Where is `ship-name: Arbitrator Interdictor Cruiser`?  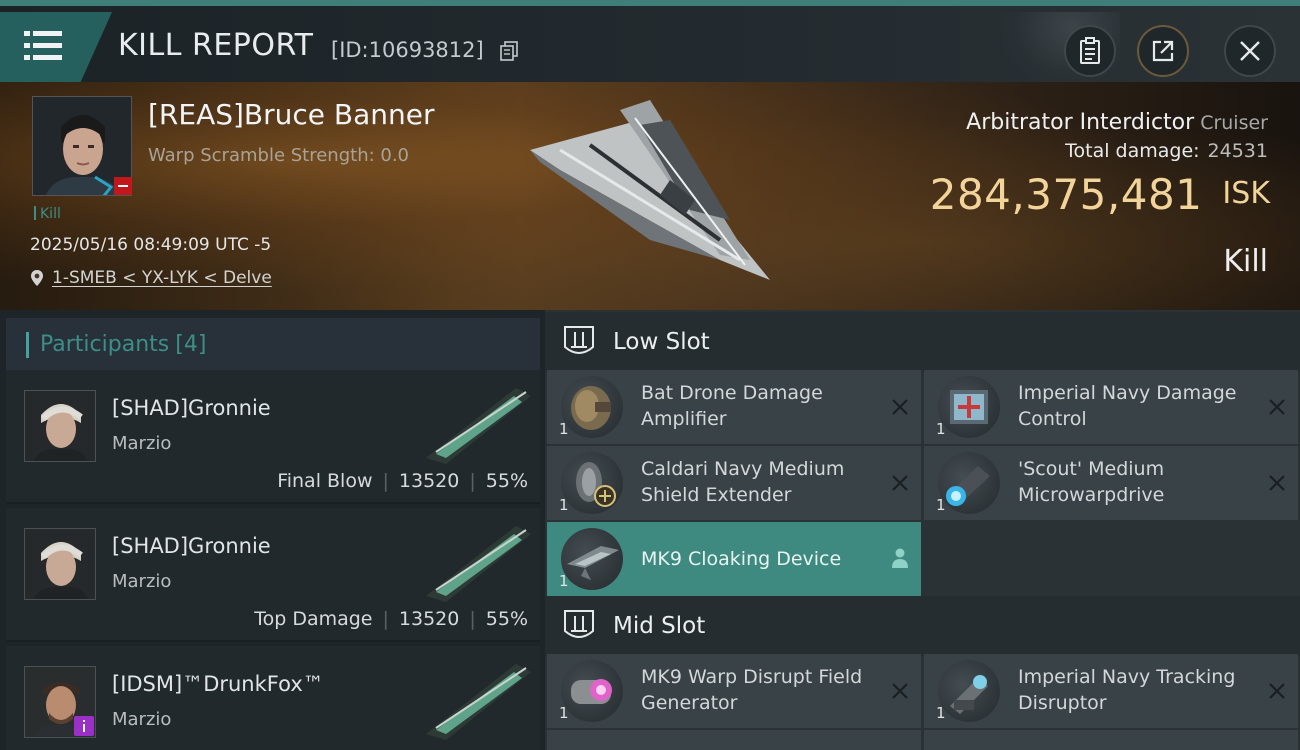
ship-name: Arbitrator Interdictor Cruiser is located at coordinates (1117, 122).